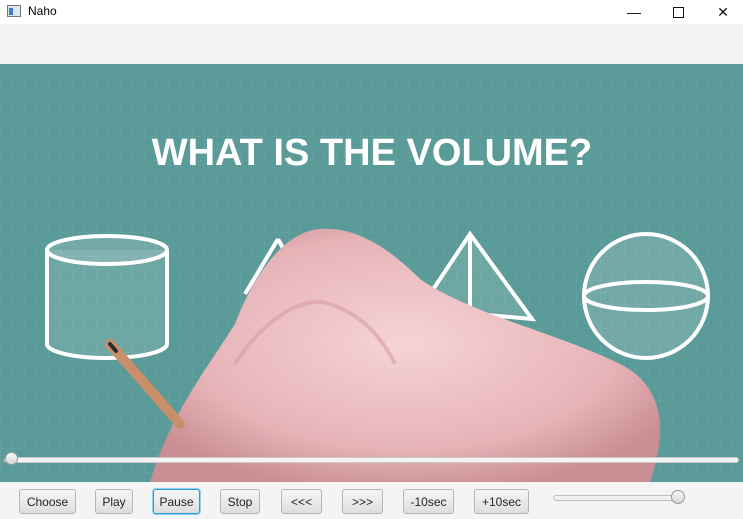  Describe the element at coordinates (301, 501) in the screenshot. I see `rewind-button: <<<` at that location.